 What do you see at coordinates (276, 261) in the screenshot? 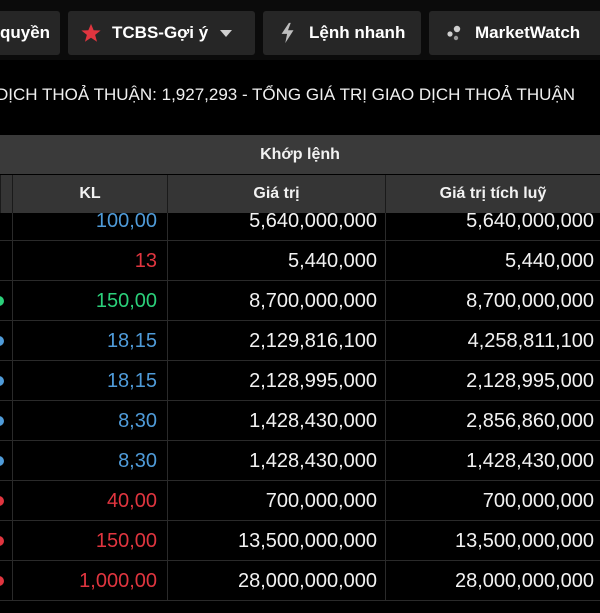
I see `cell-gia-tri: 5,440,000` at bounding box center [276, 261].